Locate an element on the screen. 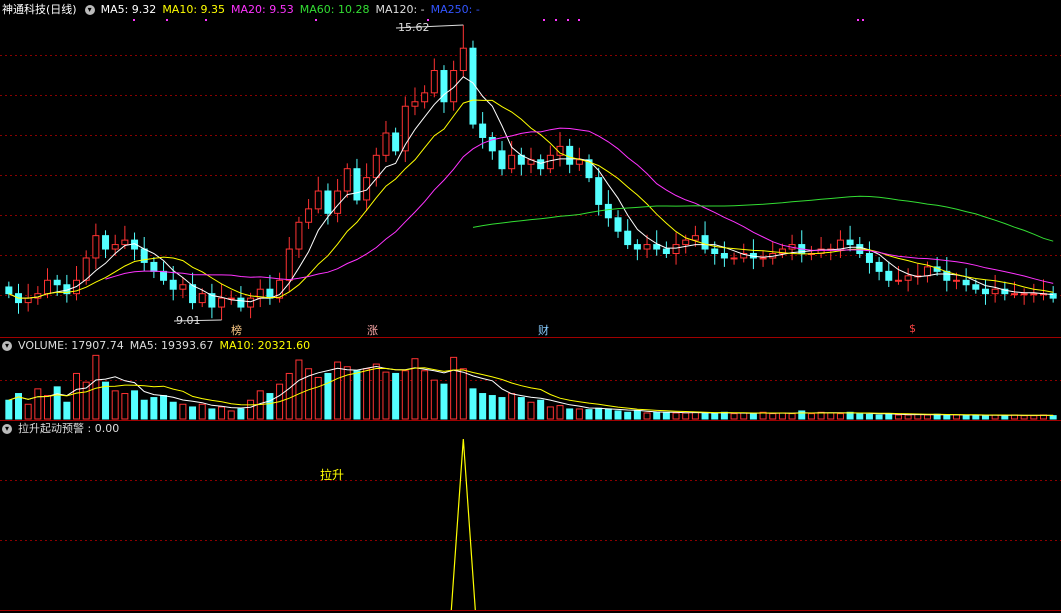  ma5-label: MA5: 9.32 is located at coordinates (128, 9).